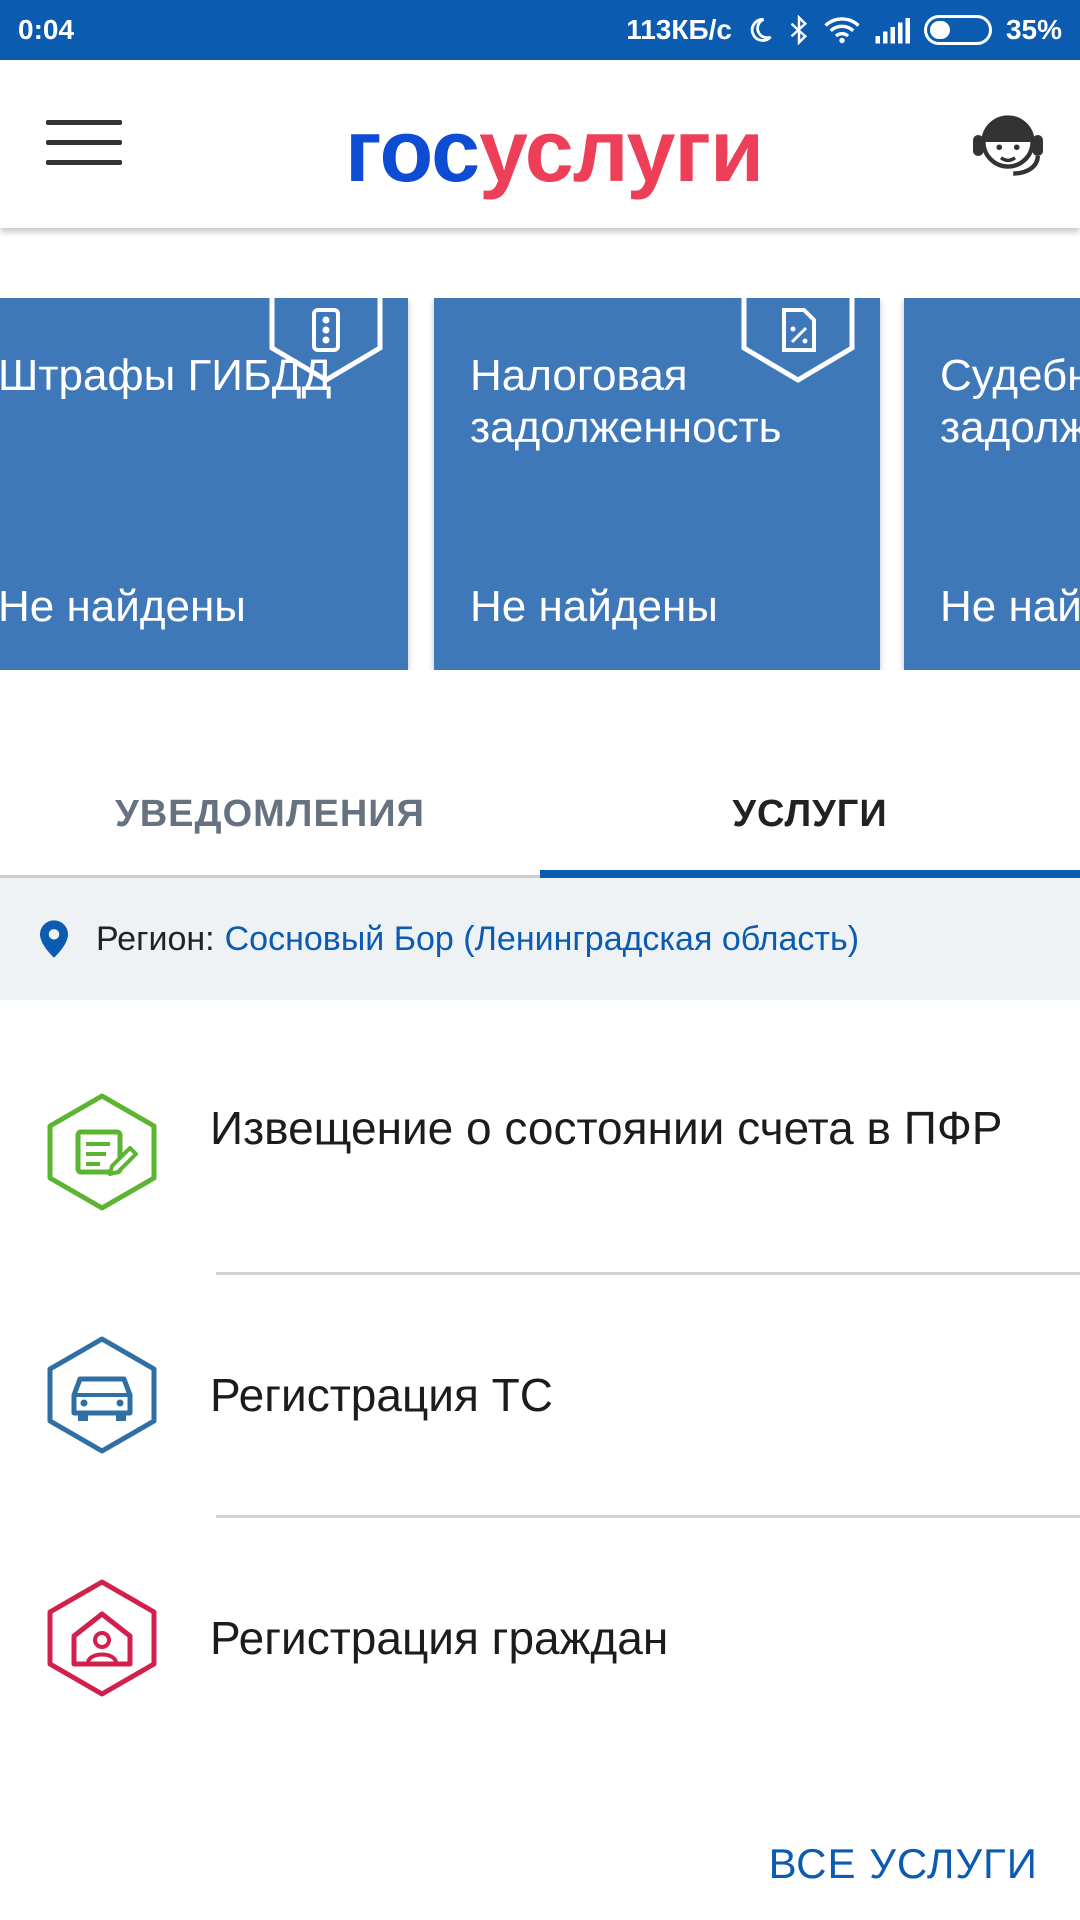  Describe the element at coordinates (992, 484) in the screenshot. I see `card-court-debt: Судебная задолженность Не найдены` at that location.